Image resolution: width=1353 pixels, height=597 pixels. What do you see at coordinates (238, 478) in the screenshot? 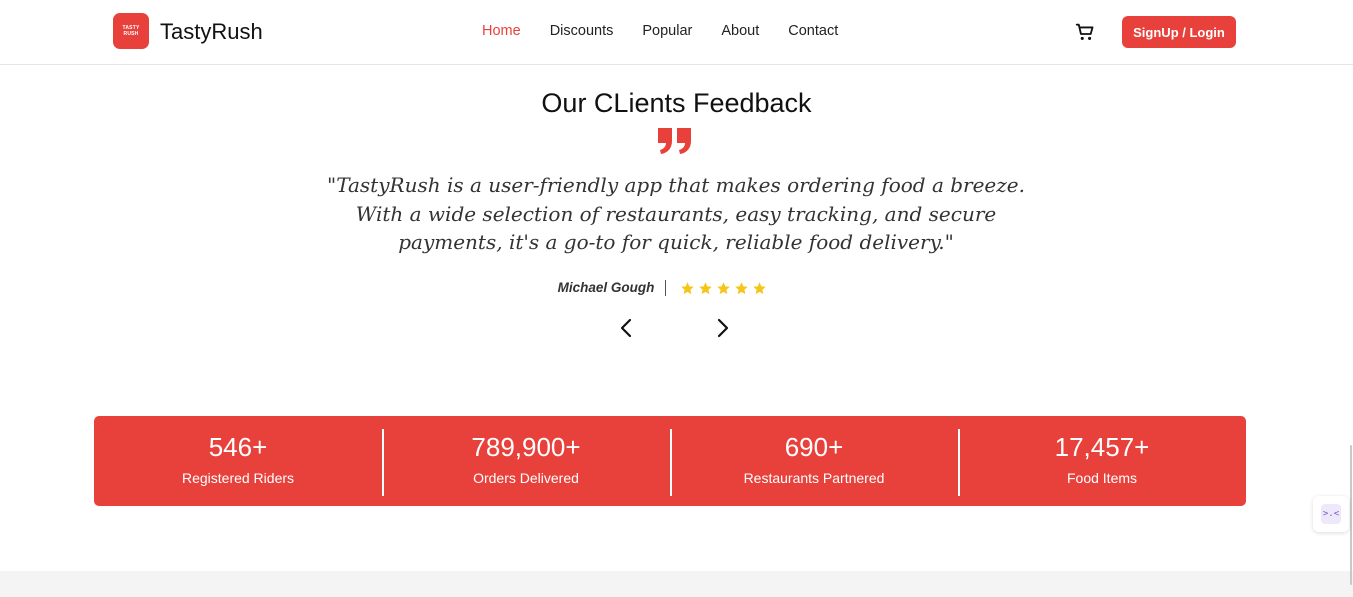
I see `stat-label: Registered Riders` at bounding box center [238, 478].